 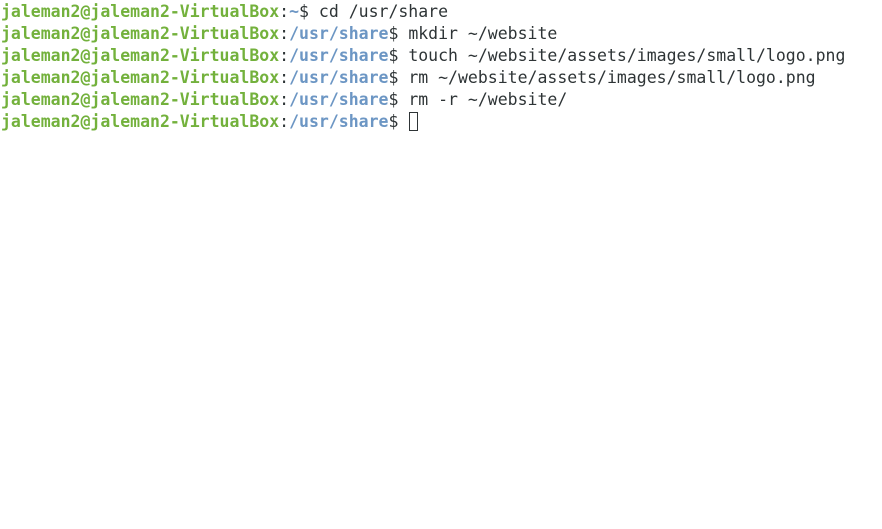 What do you see at coordinates (414, 121) in the screenshot?
I see `text-cursor` at bounding box center [414, 121].